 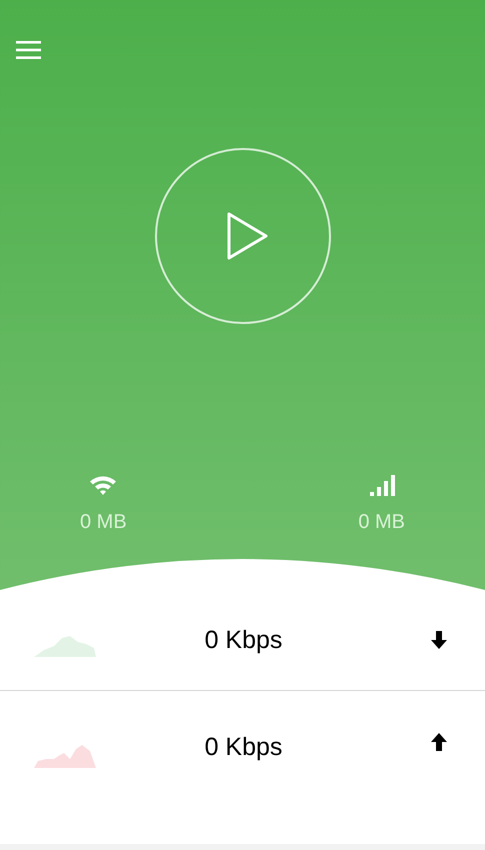 I want to click on upload-arrow-icon, so click(x=439, y=742).